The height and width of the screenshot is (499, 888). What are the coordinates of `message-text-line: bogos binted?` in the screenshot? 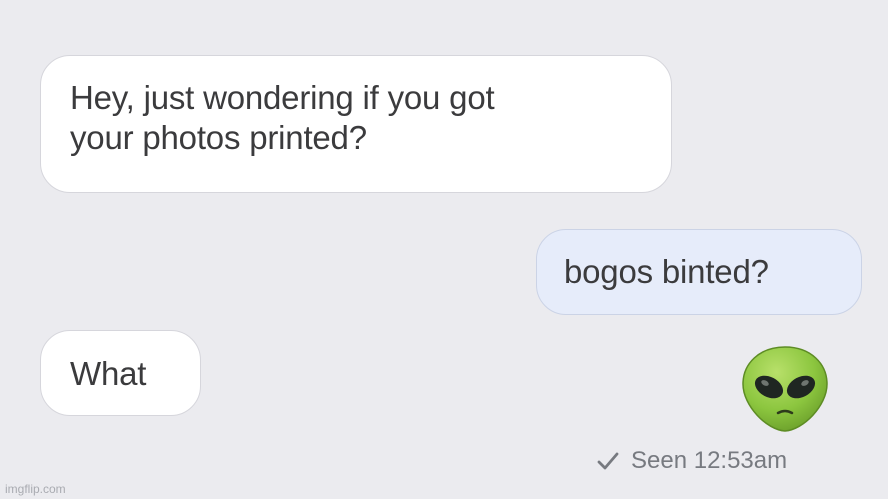 It's located at (666, 271).